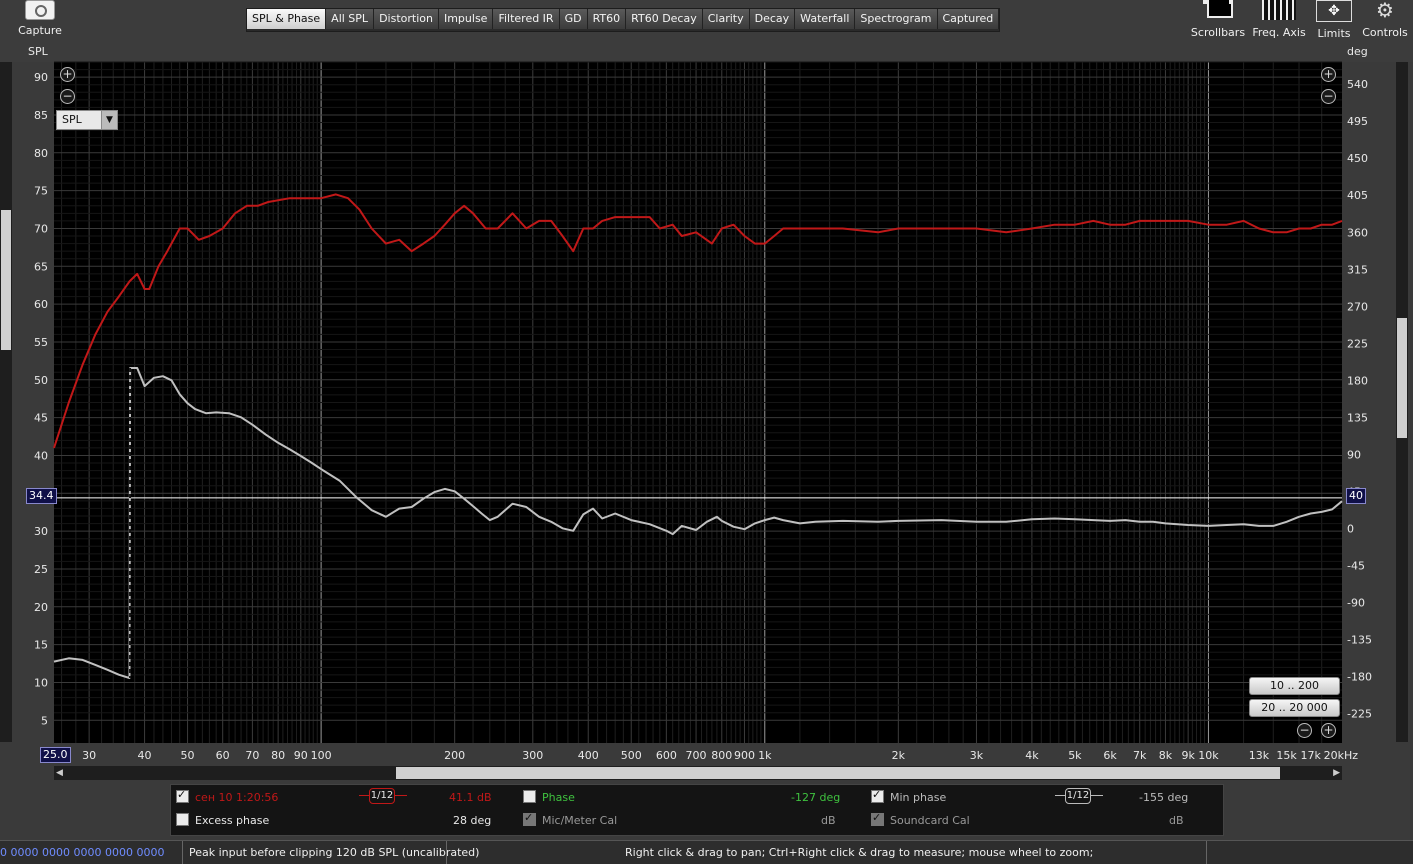  I want to click on y-tick-label-right: -135, so click(1359, 639).